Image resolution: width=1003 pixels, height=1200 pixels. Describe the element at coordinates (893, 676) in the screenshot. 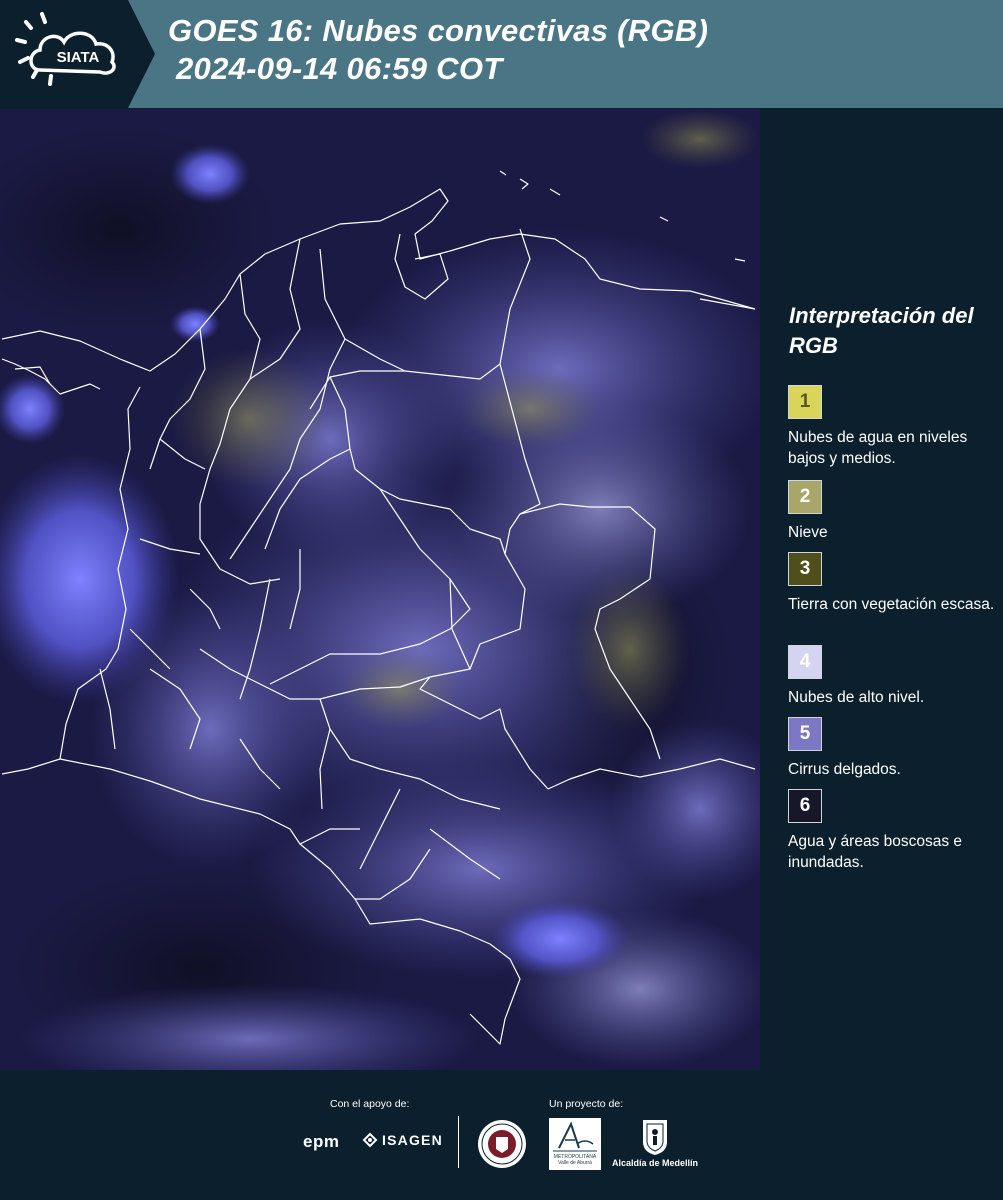

I see `legend-item-4: 4 Nubes de alto nivel.` at that location.